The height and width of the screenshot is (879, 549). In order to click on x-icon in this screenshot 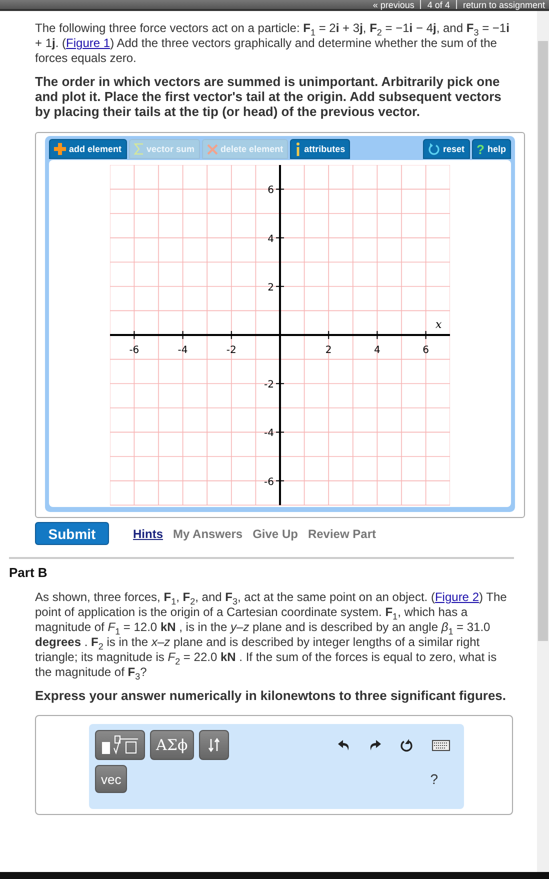, I will do `click(212, 149)`.